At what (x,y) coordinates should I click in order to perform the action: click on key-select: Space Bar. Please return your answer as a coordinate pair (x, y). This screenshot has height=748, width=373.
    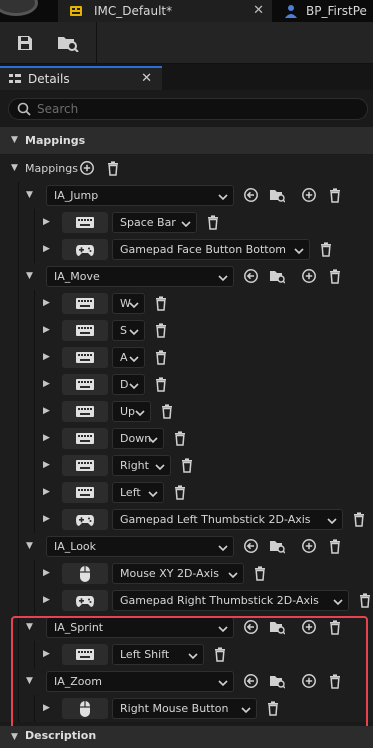
    Looking at the image, I should click on (154, 222).